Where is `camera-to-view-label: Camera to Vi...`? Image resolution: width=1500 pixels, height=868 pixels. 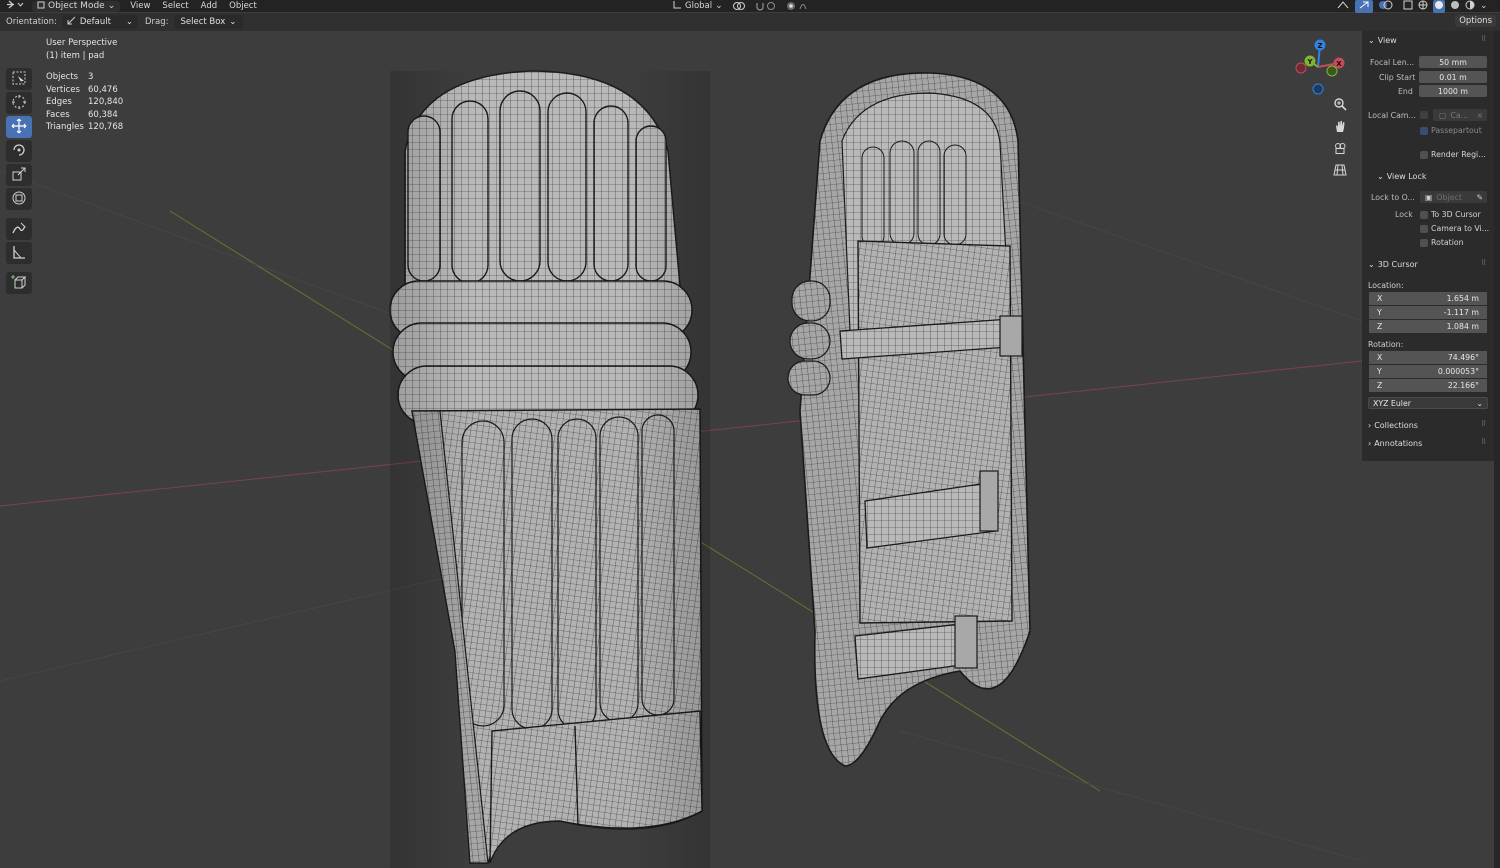 camera-to-view-label: Camera to Vi... is located at coordinates (1460, 228).